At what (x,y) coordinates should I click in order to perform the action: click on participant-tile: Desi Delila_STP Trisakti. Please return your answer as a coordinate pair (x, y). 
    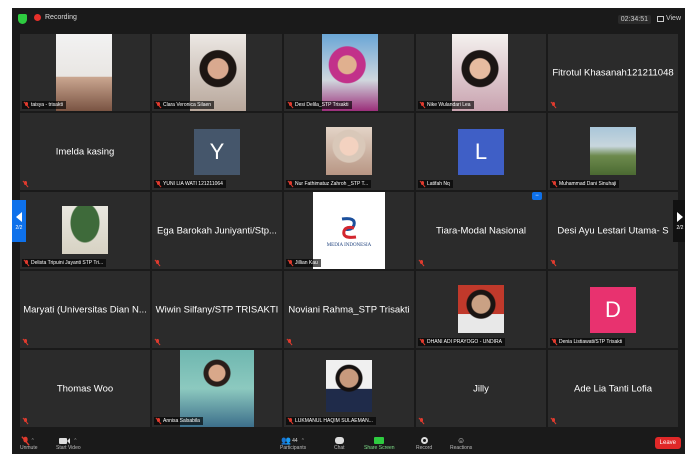
    Looking at the image, I should click on (349, 72).